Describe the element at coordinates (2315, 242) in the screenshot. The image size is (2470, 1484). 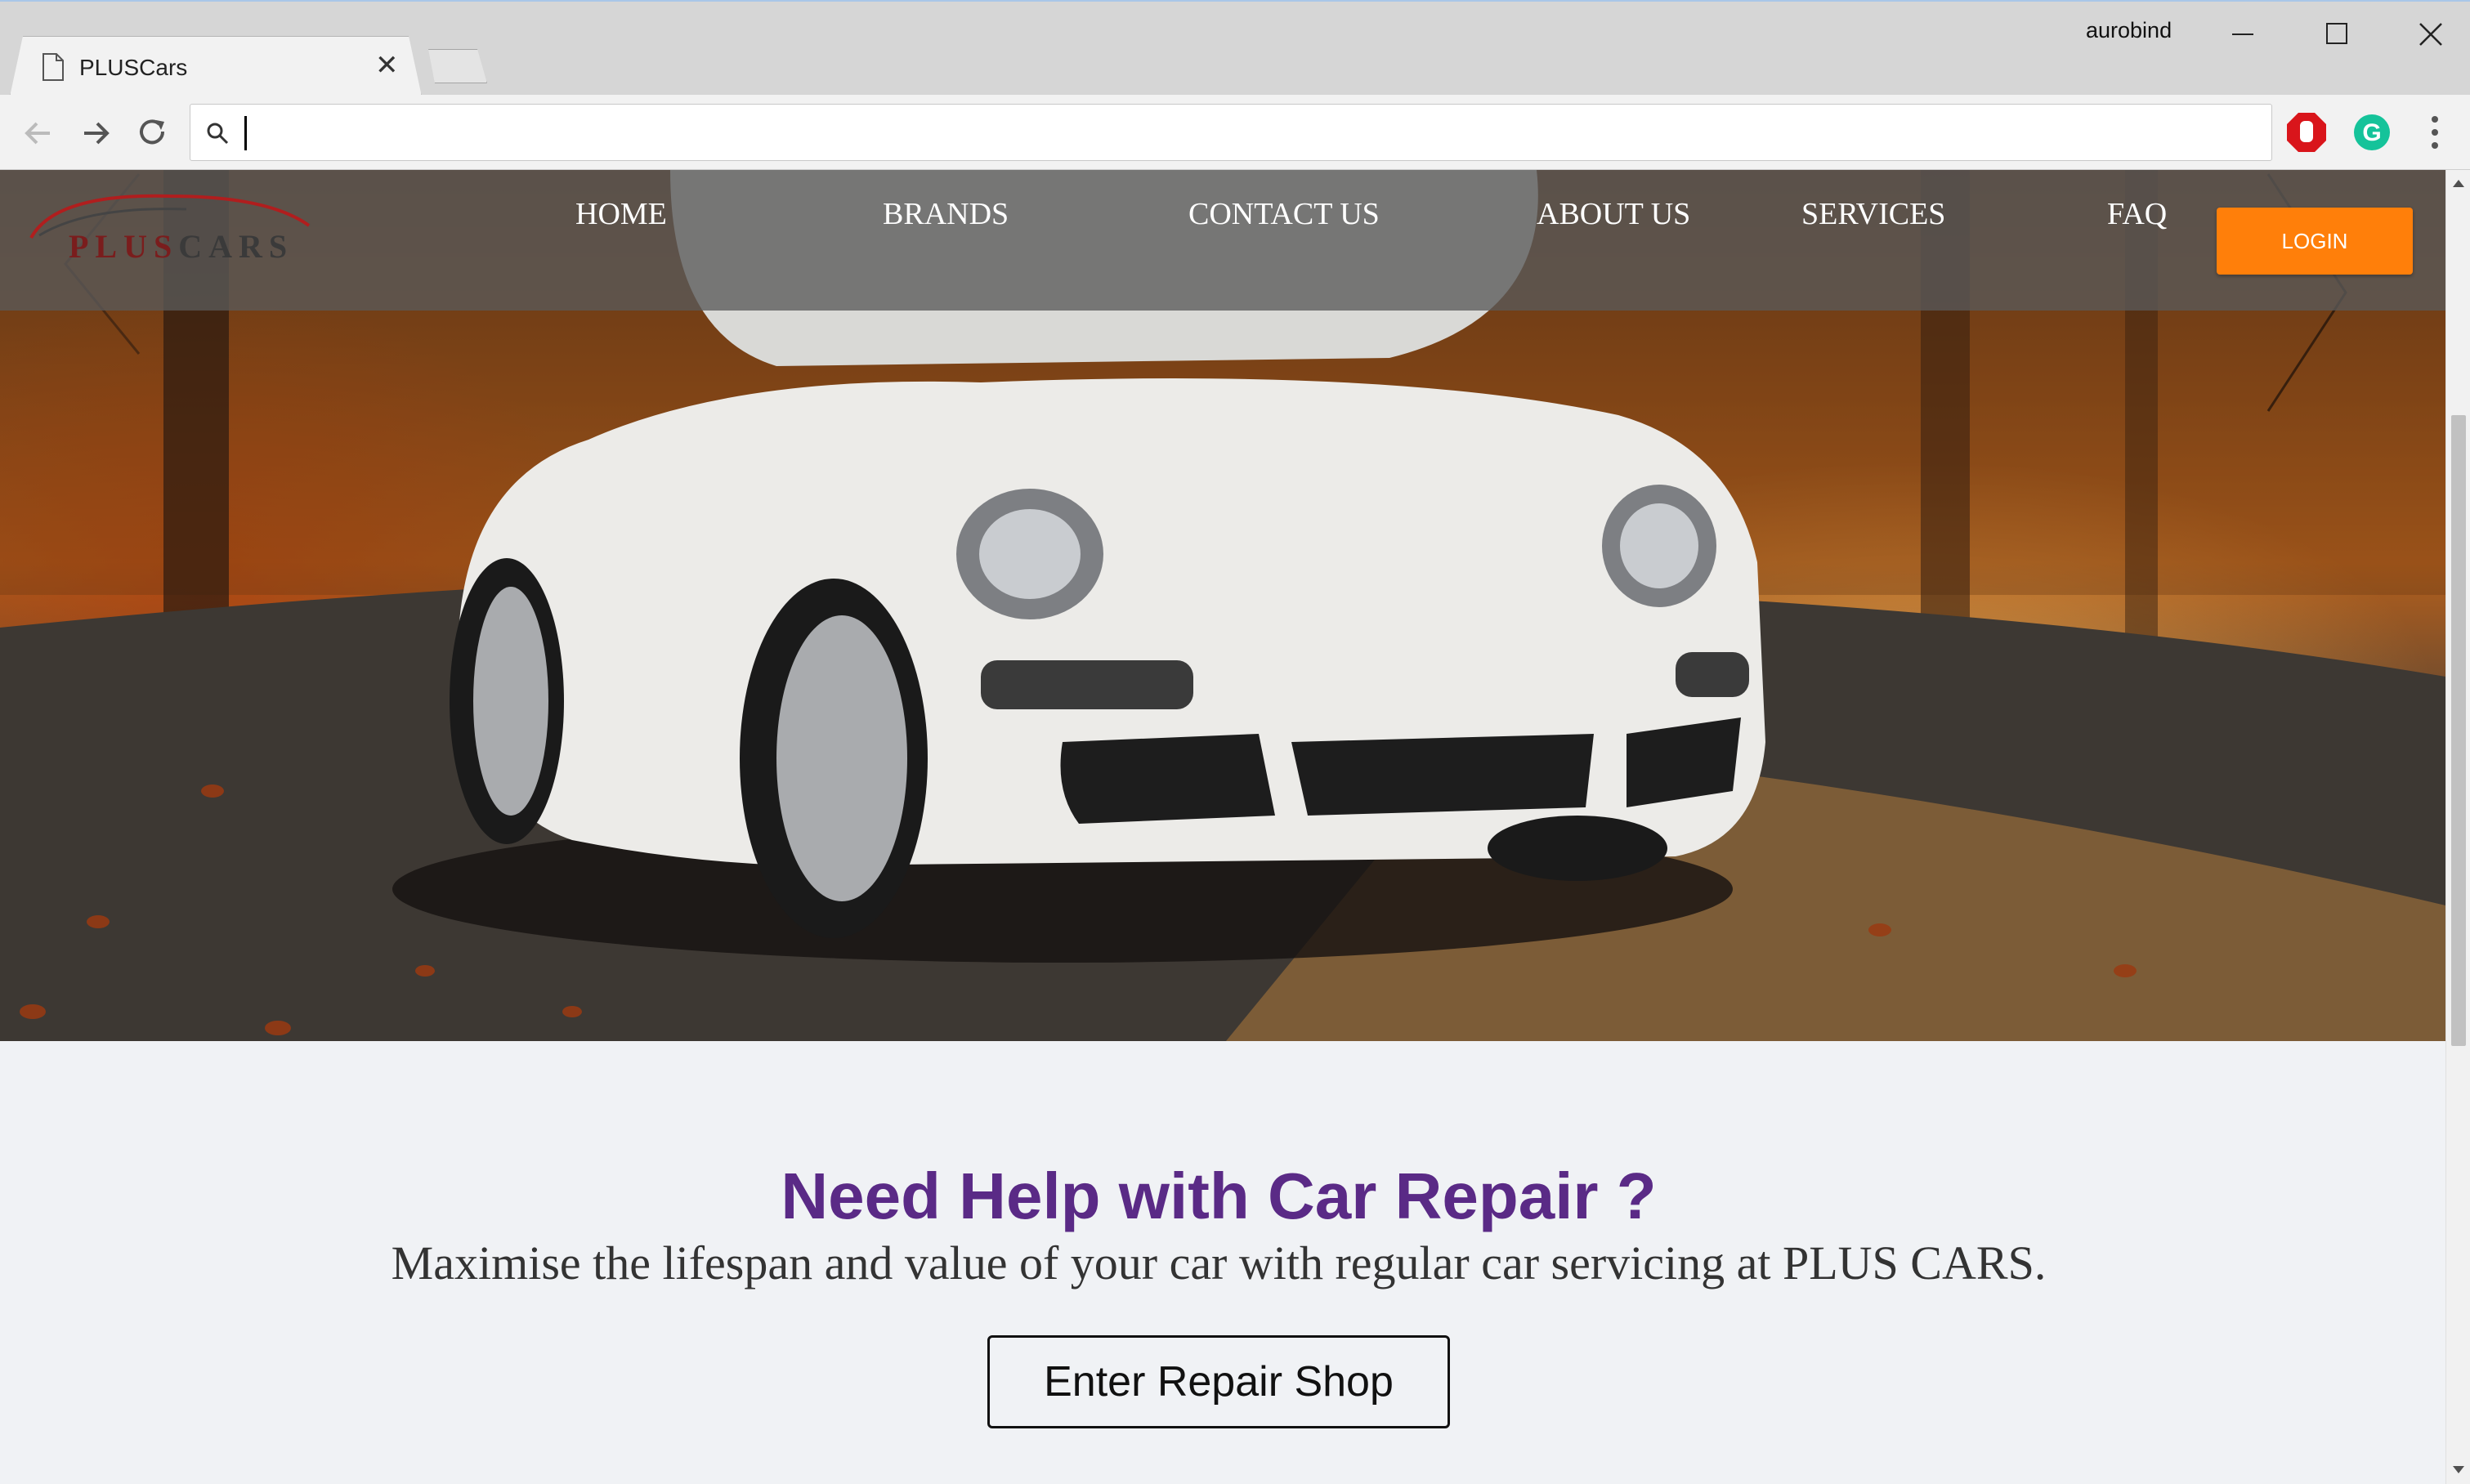
I see `login-button: LOGIN` at that location.